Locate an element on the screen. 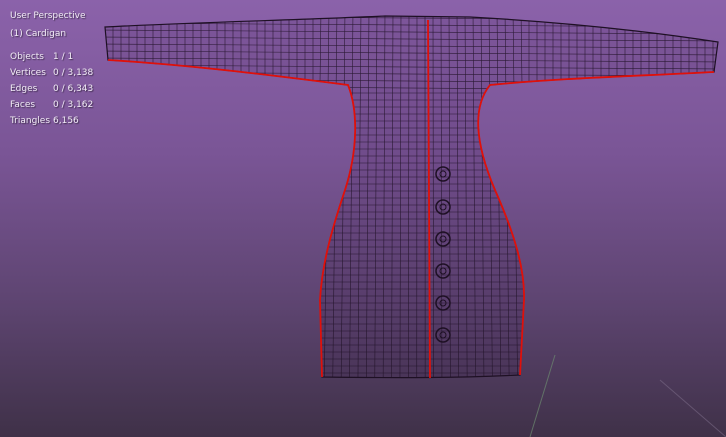 The image size is (726, 437). grid-axis-line is located at coordinates (542, 395).